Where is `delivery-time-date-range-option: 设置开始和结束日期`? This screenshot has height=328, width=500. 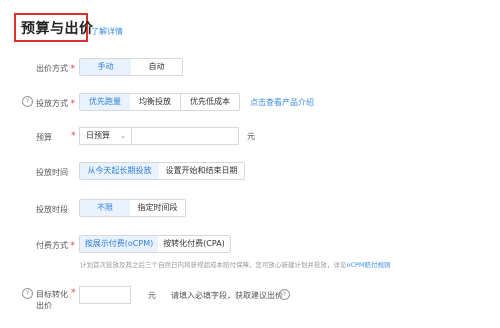 delivery-time-date-range-option: 设置开始和结束日期 is located at coordinates (201, 171).